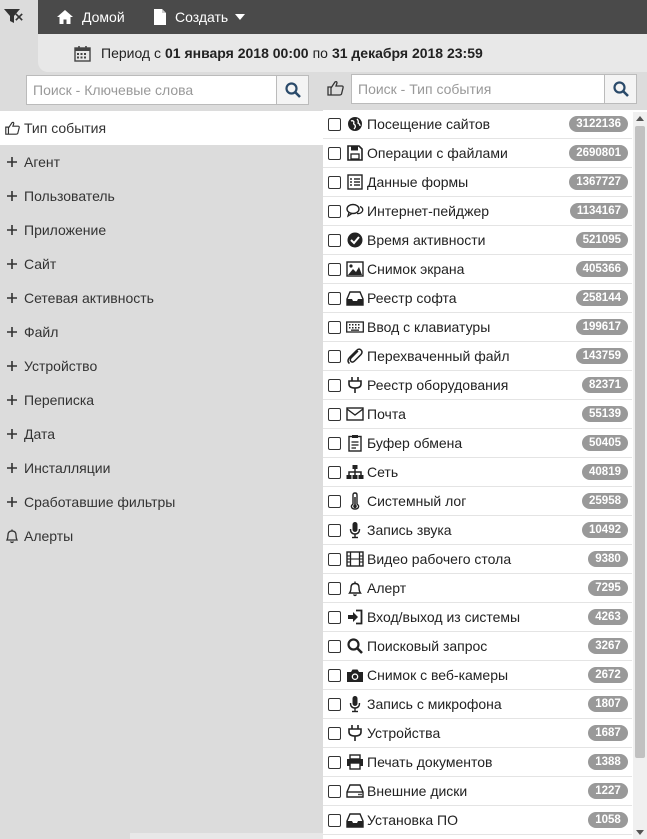  What do you see at coordinates (161, 366) in the screenshot?
I see `category-item: Устройство` at bounding box center [161, 366].